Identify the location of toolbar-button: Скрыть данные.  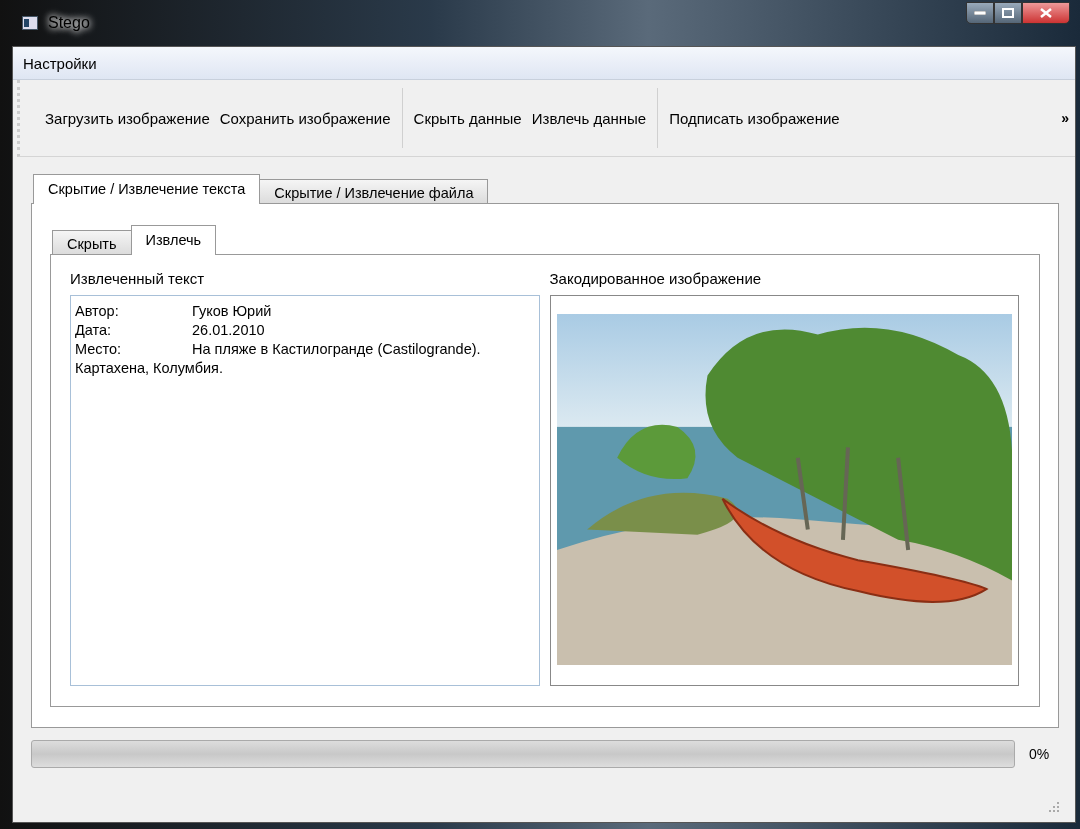
(467, 118).